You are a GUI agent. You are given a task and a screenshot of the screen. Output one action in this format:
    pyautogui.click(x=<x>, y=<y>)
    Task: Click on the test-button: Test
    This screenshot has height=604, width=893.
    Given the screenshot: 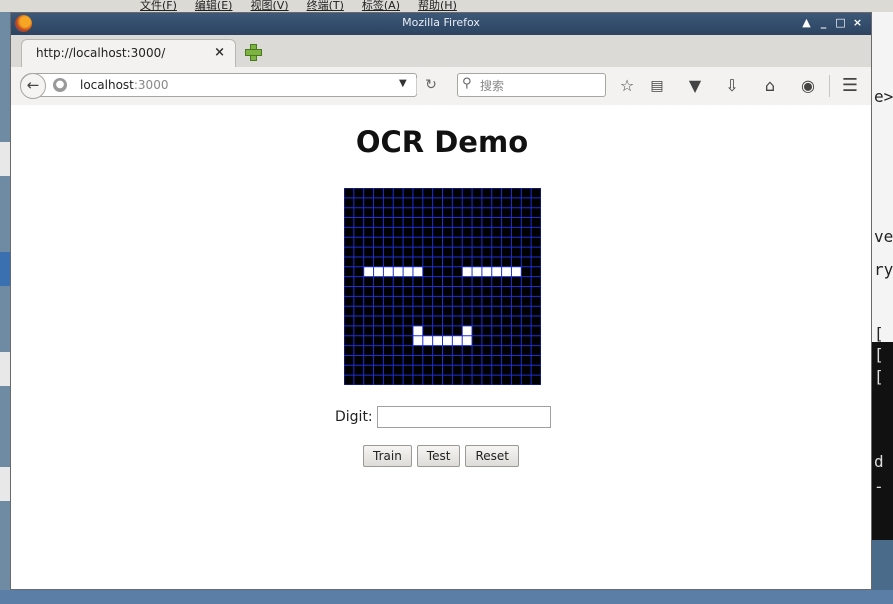 What is the action you would take?
    pyautogui.click(x=438, y=456)
    